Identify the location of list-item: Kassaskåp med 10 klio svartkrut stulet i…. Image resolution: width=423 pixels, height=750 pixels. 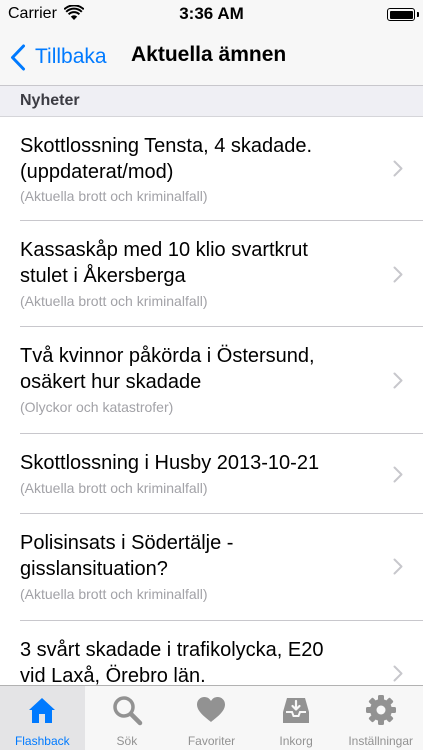
(211, 274).